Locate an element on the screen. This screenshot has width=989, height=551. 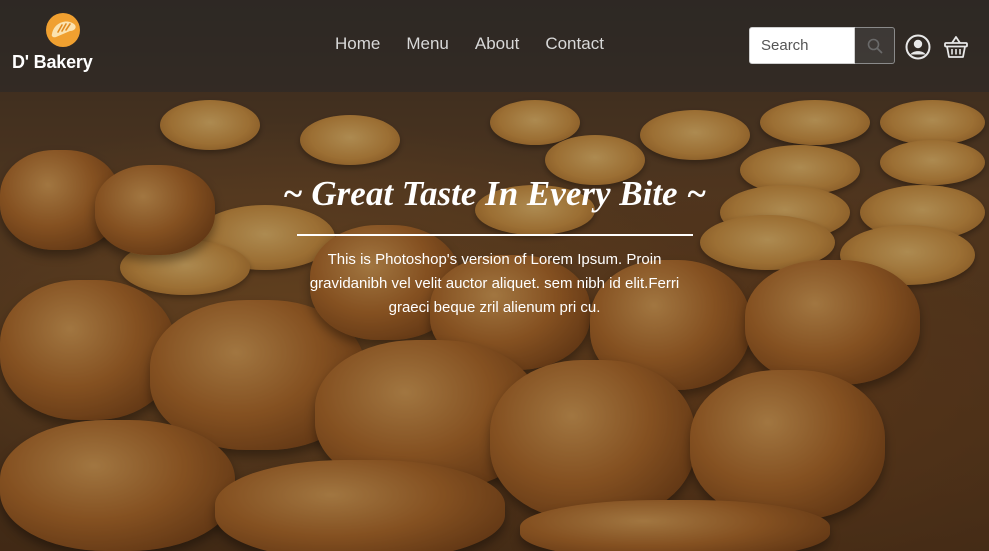
search-button is located at coordinates (875, 45).